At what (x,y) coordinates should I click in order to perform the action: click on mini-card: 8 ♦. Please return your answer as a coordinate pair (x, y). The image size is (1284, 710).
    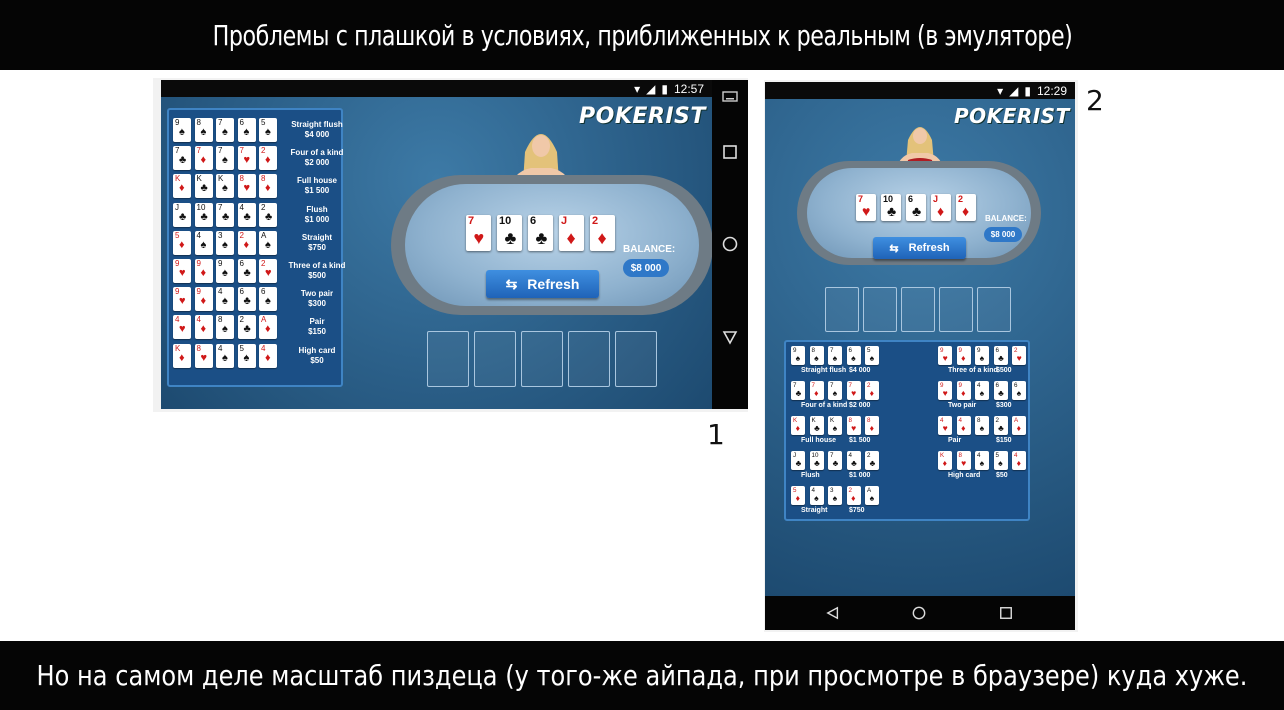
    Looking at the image, I should click on (872, 425).